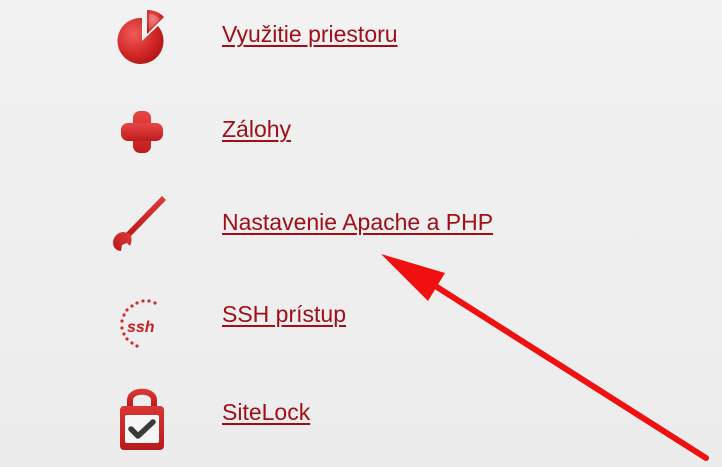 The height and width of the screenshot is (467, 722). What do you see at coordinates (256, 129) in the screenshot?
I see `backups-link: Zálohy` at bounding box center [256, 129].